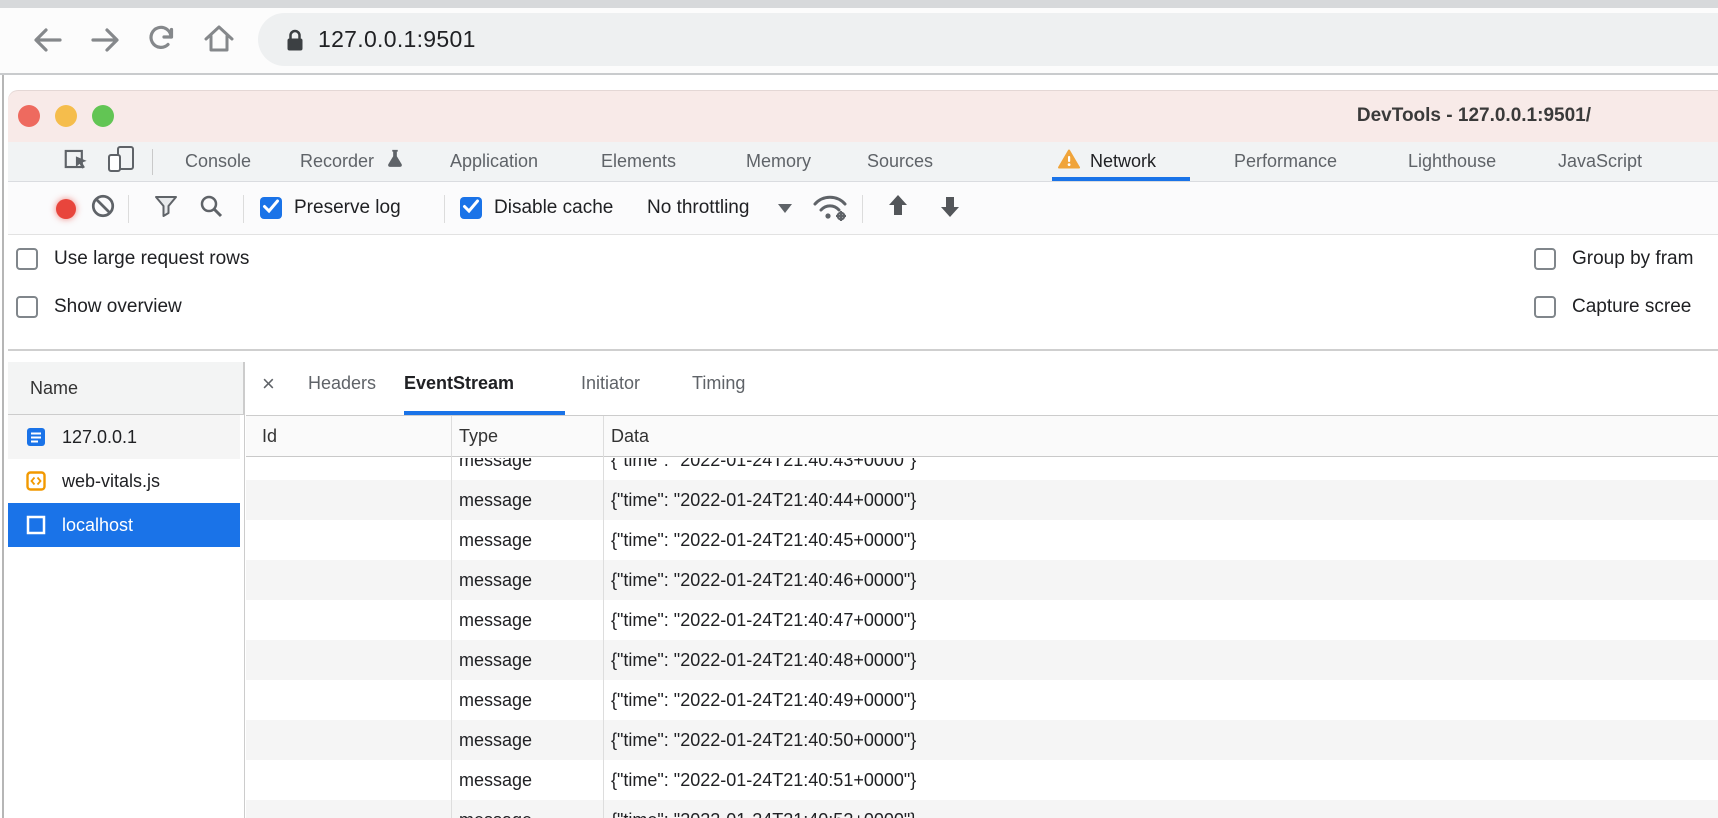 The width and height of the screenshot is (1718, 818). I want to click on inspect-icon, so click(77, 161).